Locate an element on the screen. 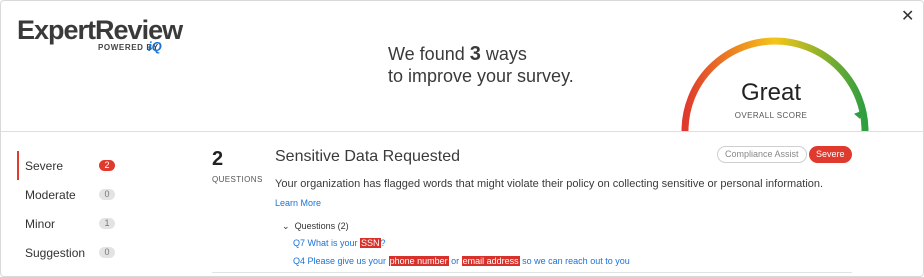  compliance-assist-badge: Compliance Assist is located at coordinates (762, 154).